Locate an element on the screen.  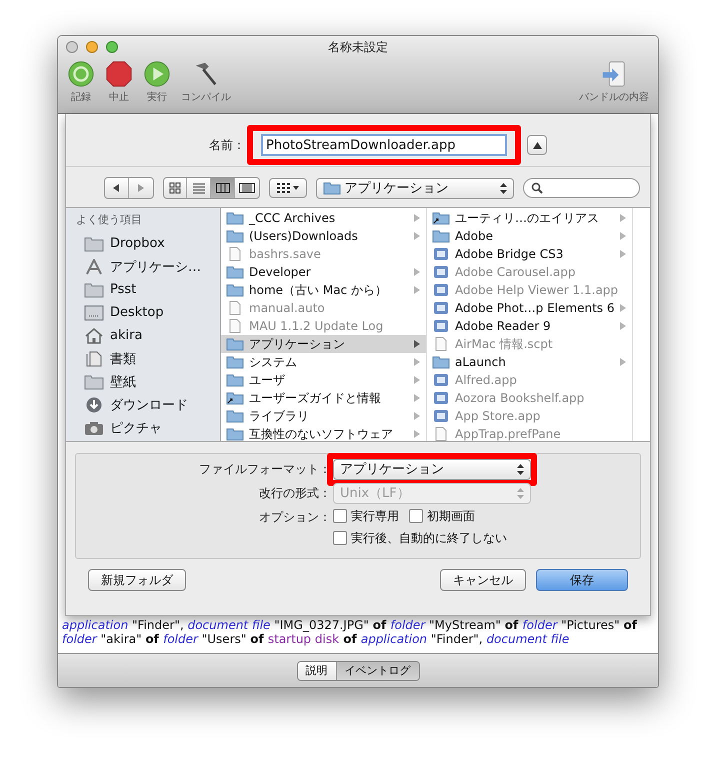
file-row: ユーティリ…のエイリアス is located at coordinates (529, 218).